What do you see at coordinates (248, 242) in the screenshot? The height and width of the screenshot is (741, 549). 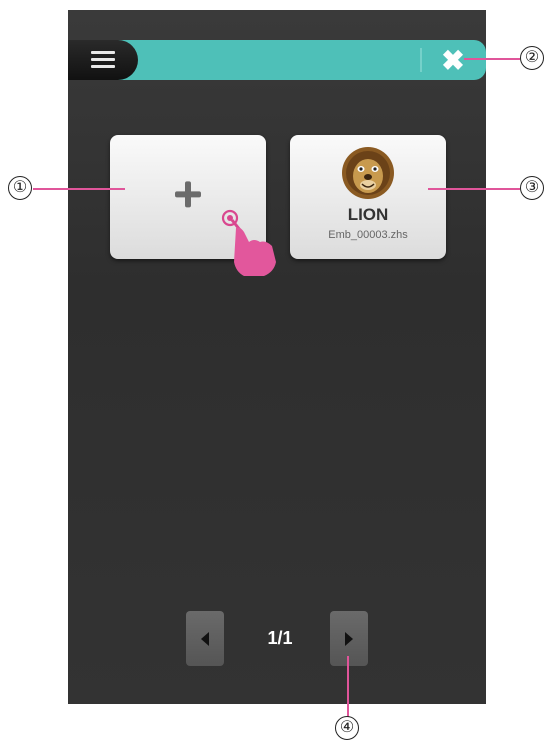 I see `tap-hand-icon` at bounding box center [248, 242].